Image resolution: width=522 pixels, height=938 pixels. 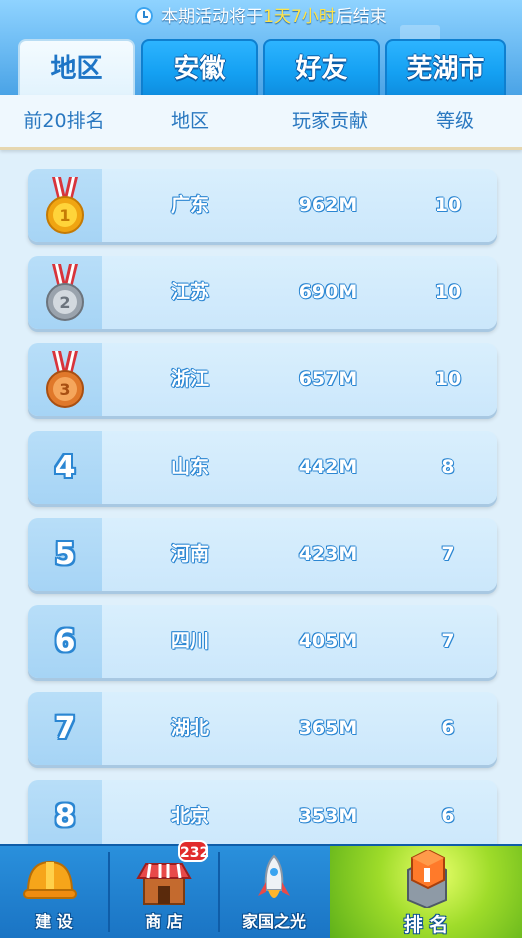 I want to click on ranking-row: 5 河南 423M 7, so click(x=262, y=554).